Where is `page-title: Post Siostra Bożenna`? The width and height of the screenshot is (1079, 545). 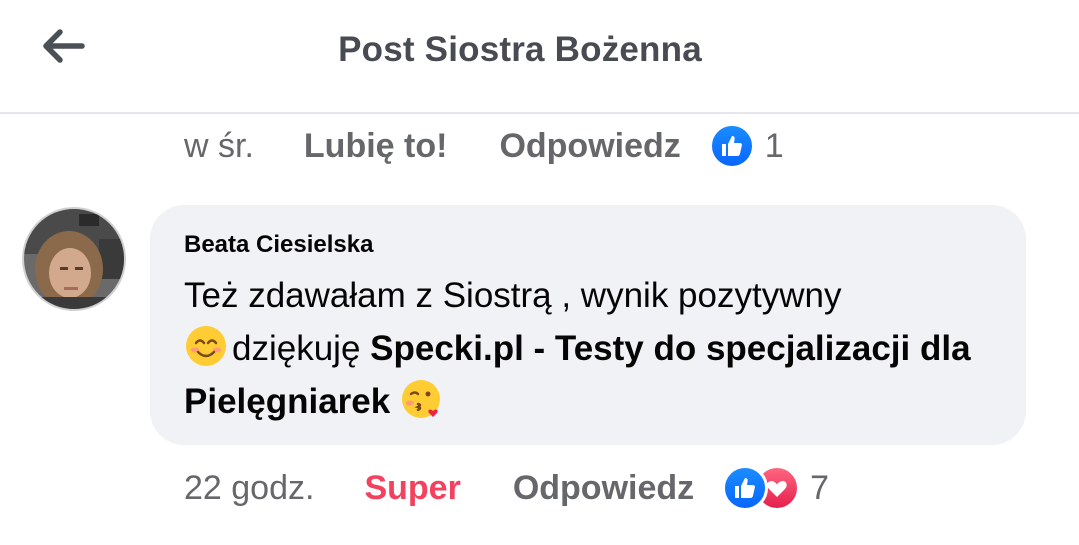 page-title: Post Siostra Bożenna is located at coordinates (520, 49).